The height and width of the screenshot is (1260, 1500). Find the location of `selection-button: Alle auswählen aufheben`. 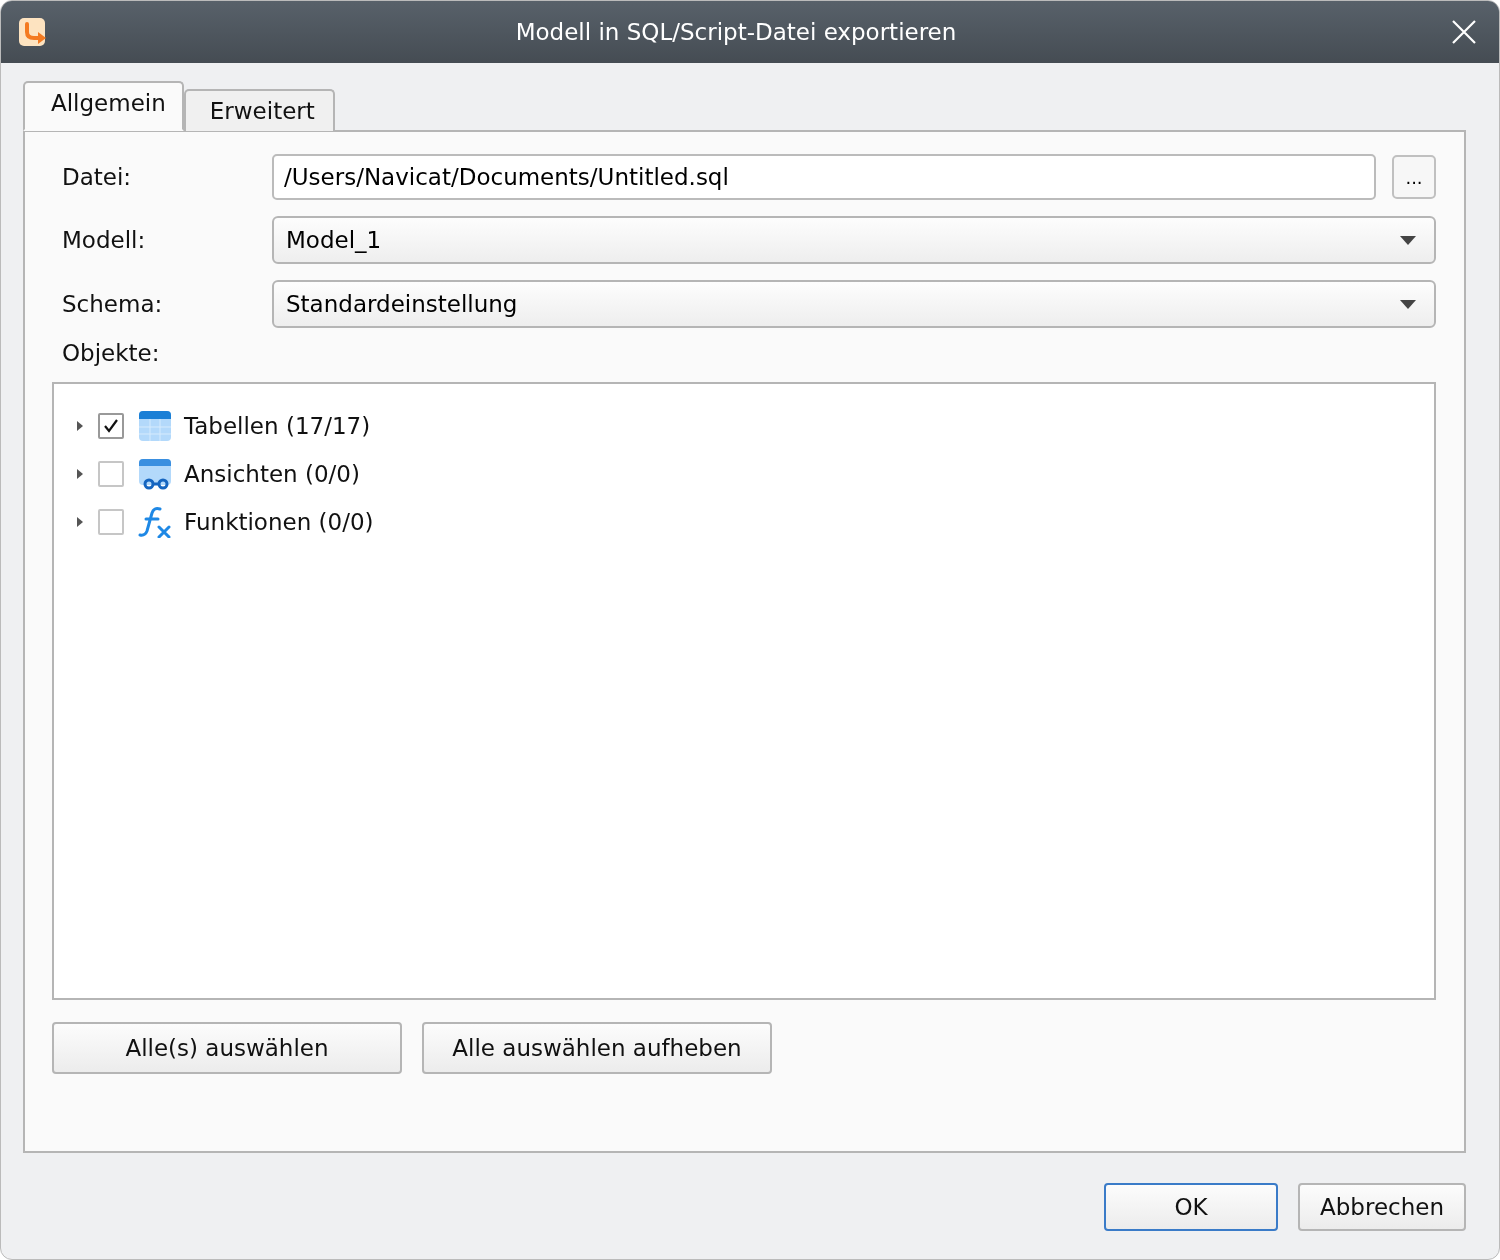

selection-button: Alle auswählen aufheben is located at coordinates (597, 1048).